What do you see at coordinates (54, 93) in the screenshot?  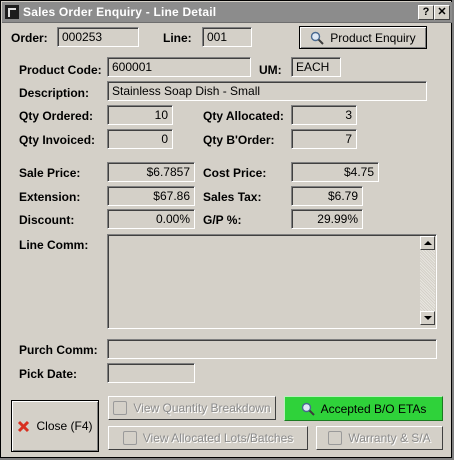 I see `description-label: Description:` at bounding box center [54, 93].